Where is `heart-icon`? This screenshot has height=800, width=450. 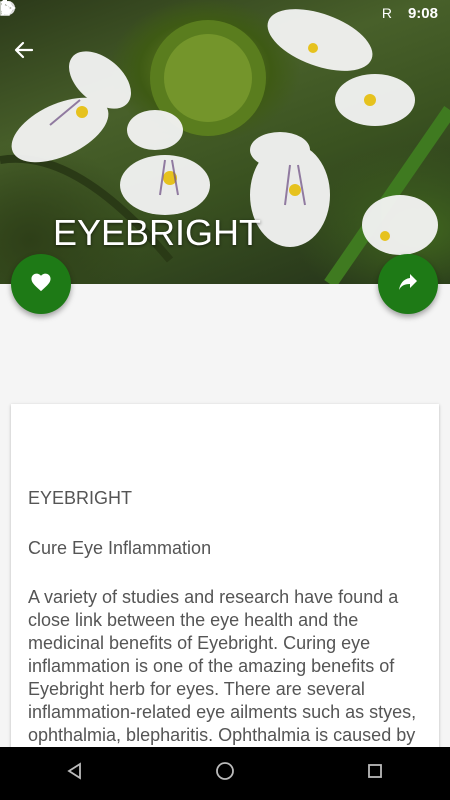
heart-icon is located at coordinates (41, 284).